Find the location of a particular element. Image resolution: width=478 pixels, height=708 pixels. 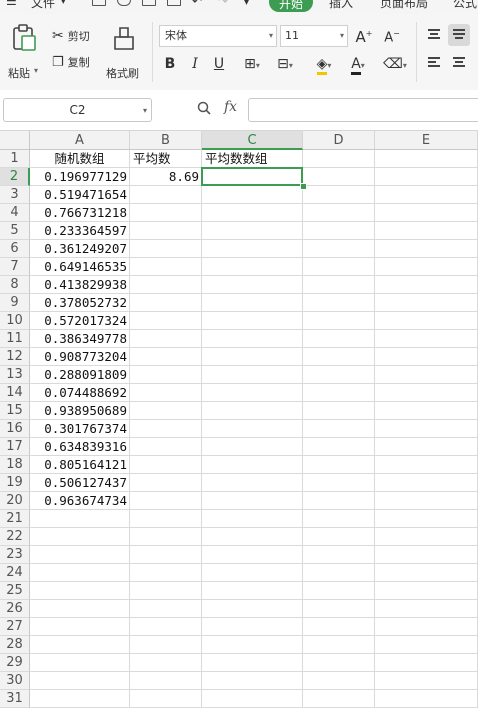

cell-e7 is located at coordinates (426, 267).